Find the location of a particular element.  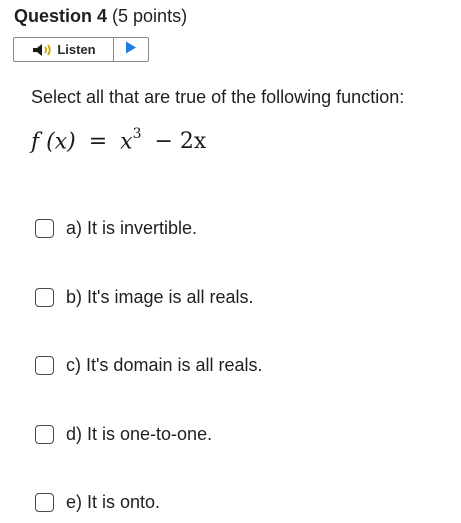

option-label: a) It is invertible. is located at coordinates (132, 228).